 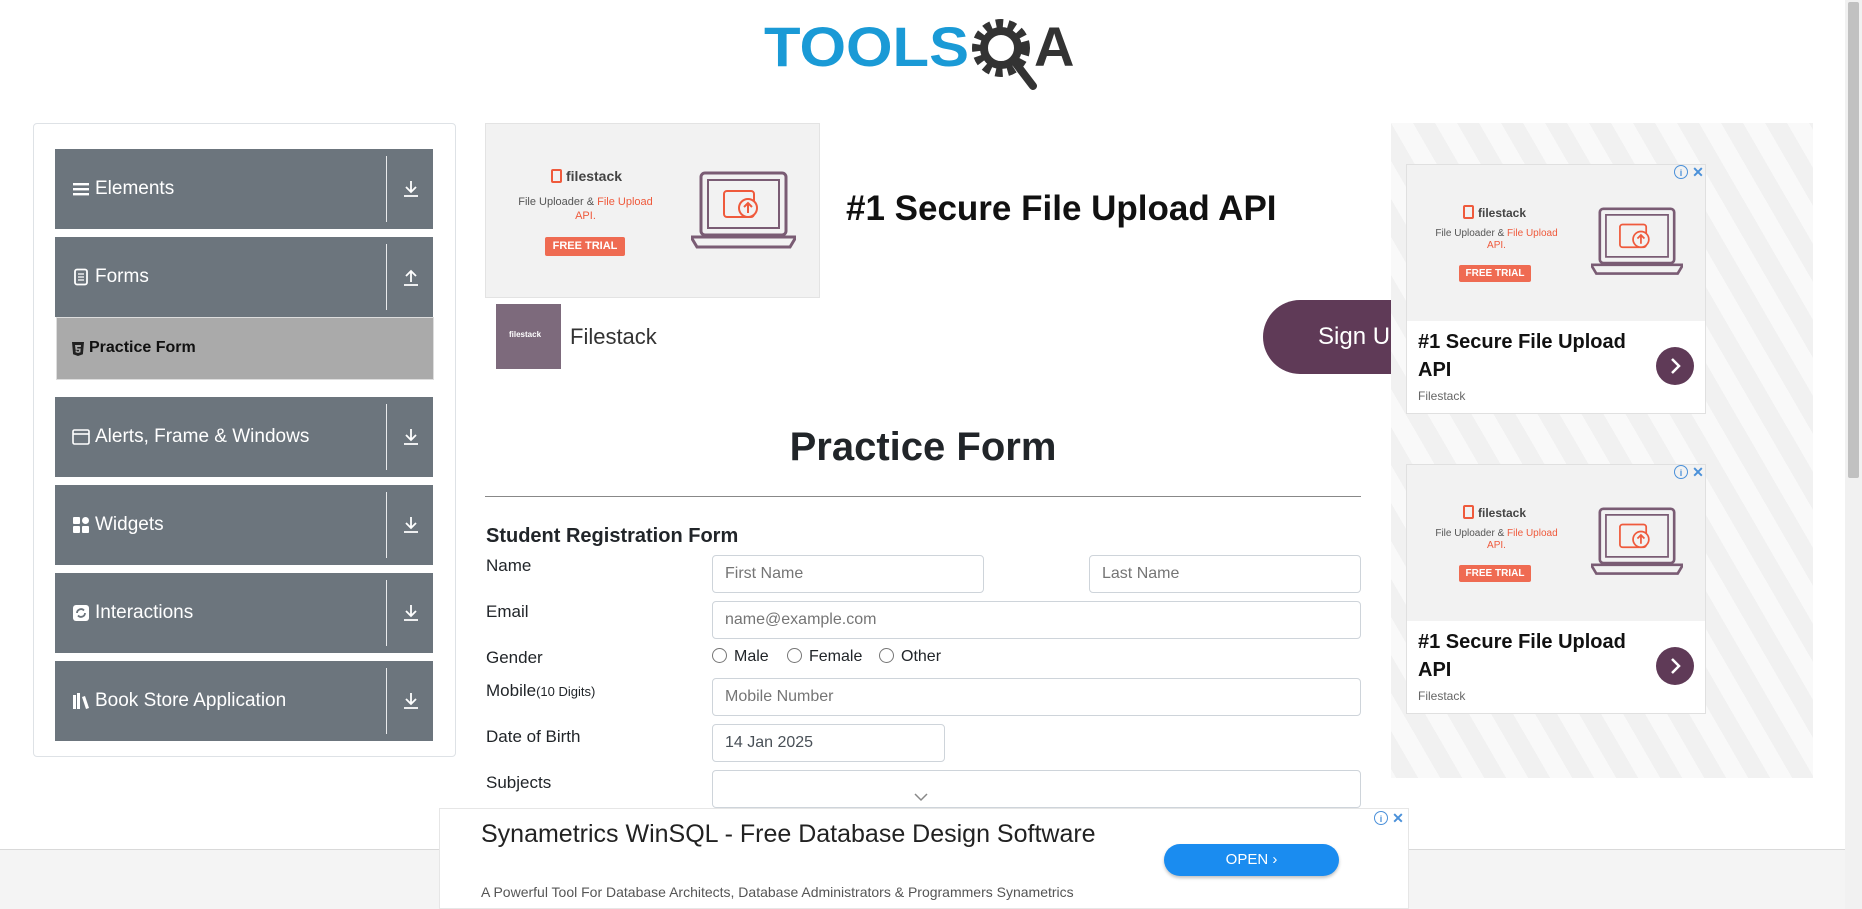 I want to click on first-name-input, so click(x=848, y=574).